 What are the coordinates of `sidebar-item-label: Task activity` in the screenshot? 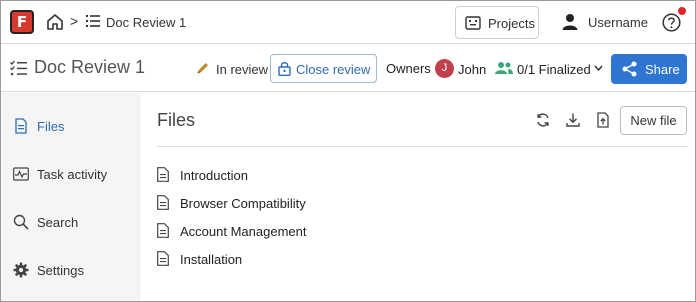 It's located at (72, 174).